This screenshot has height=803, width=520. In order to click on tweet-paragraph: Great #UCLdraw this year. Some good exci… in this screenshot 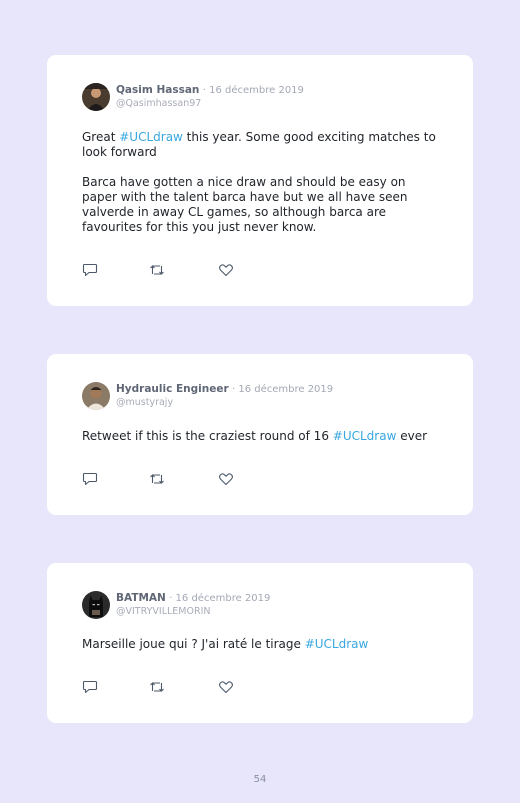, I will do `click(262, 145)`.